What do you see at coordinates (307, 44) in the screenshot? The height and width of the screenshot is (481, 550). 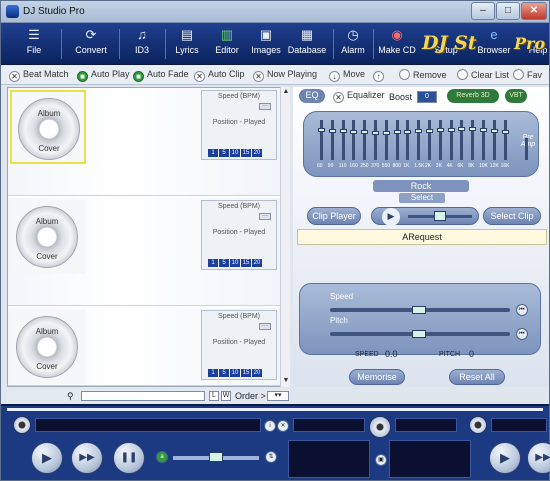 I see `toolbar-database: ▦ Database` at bounding box center [307, 44].